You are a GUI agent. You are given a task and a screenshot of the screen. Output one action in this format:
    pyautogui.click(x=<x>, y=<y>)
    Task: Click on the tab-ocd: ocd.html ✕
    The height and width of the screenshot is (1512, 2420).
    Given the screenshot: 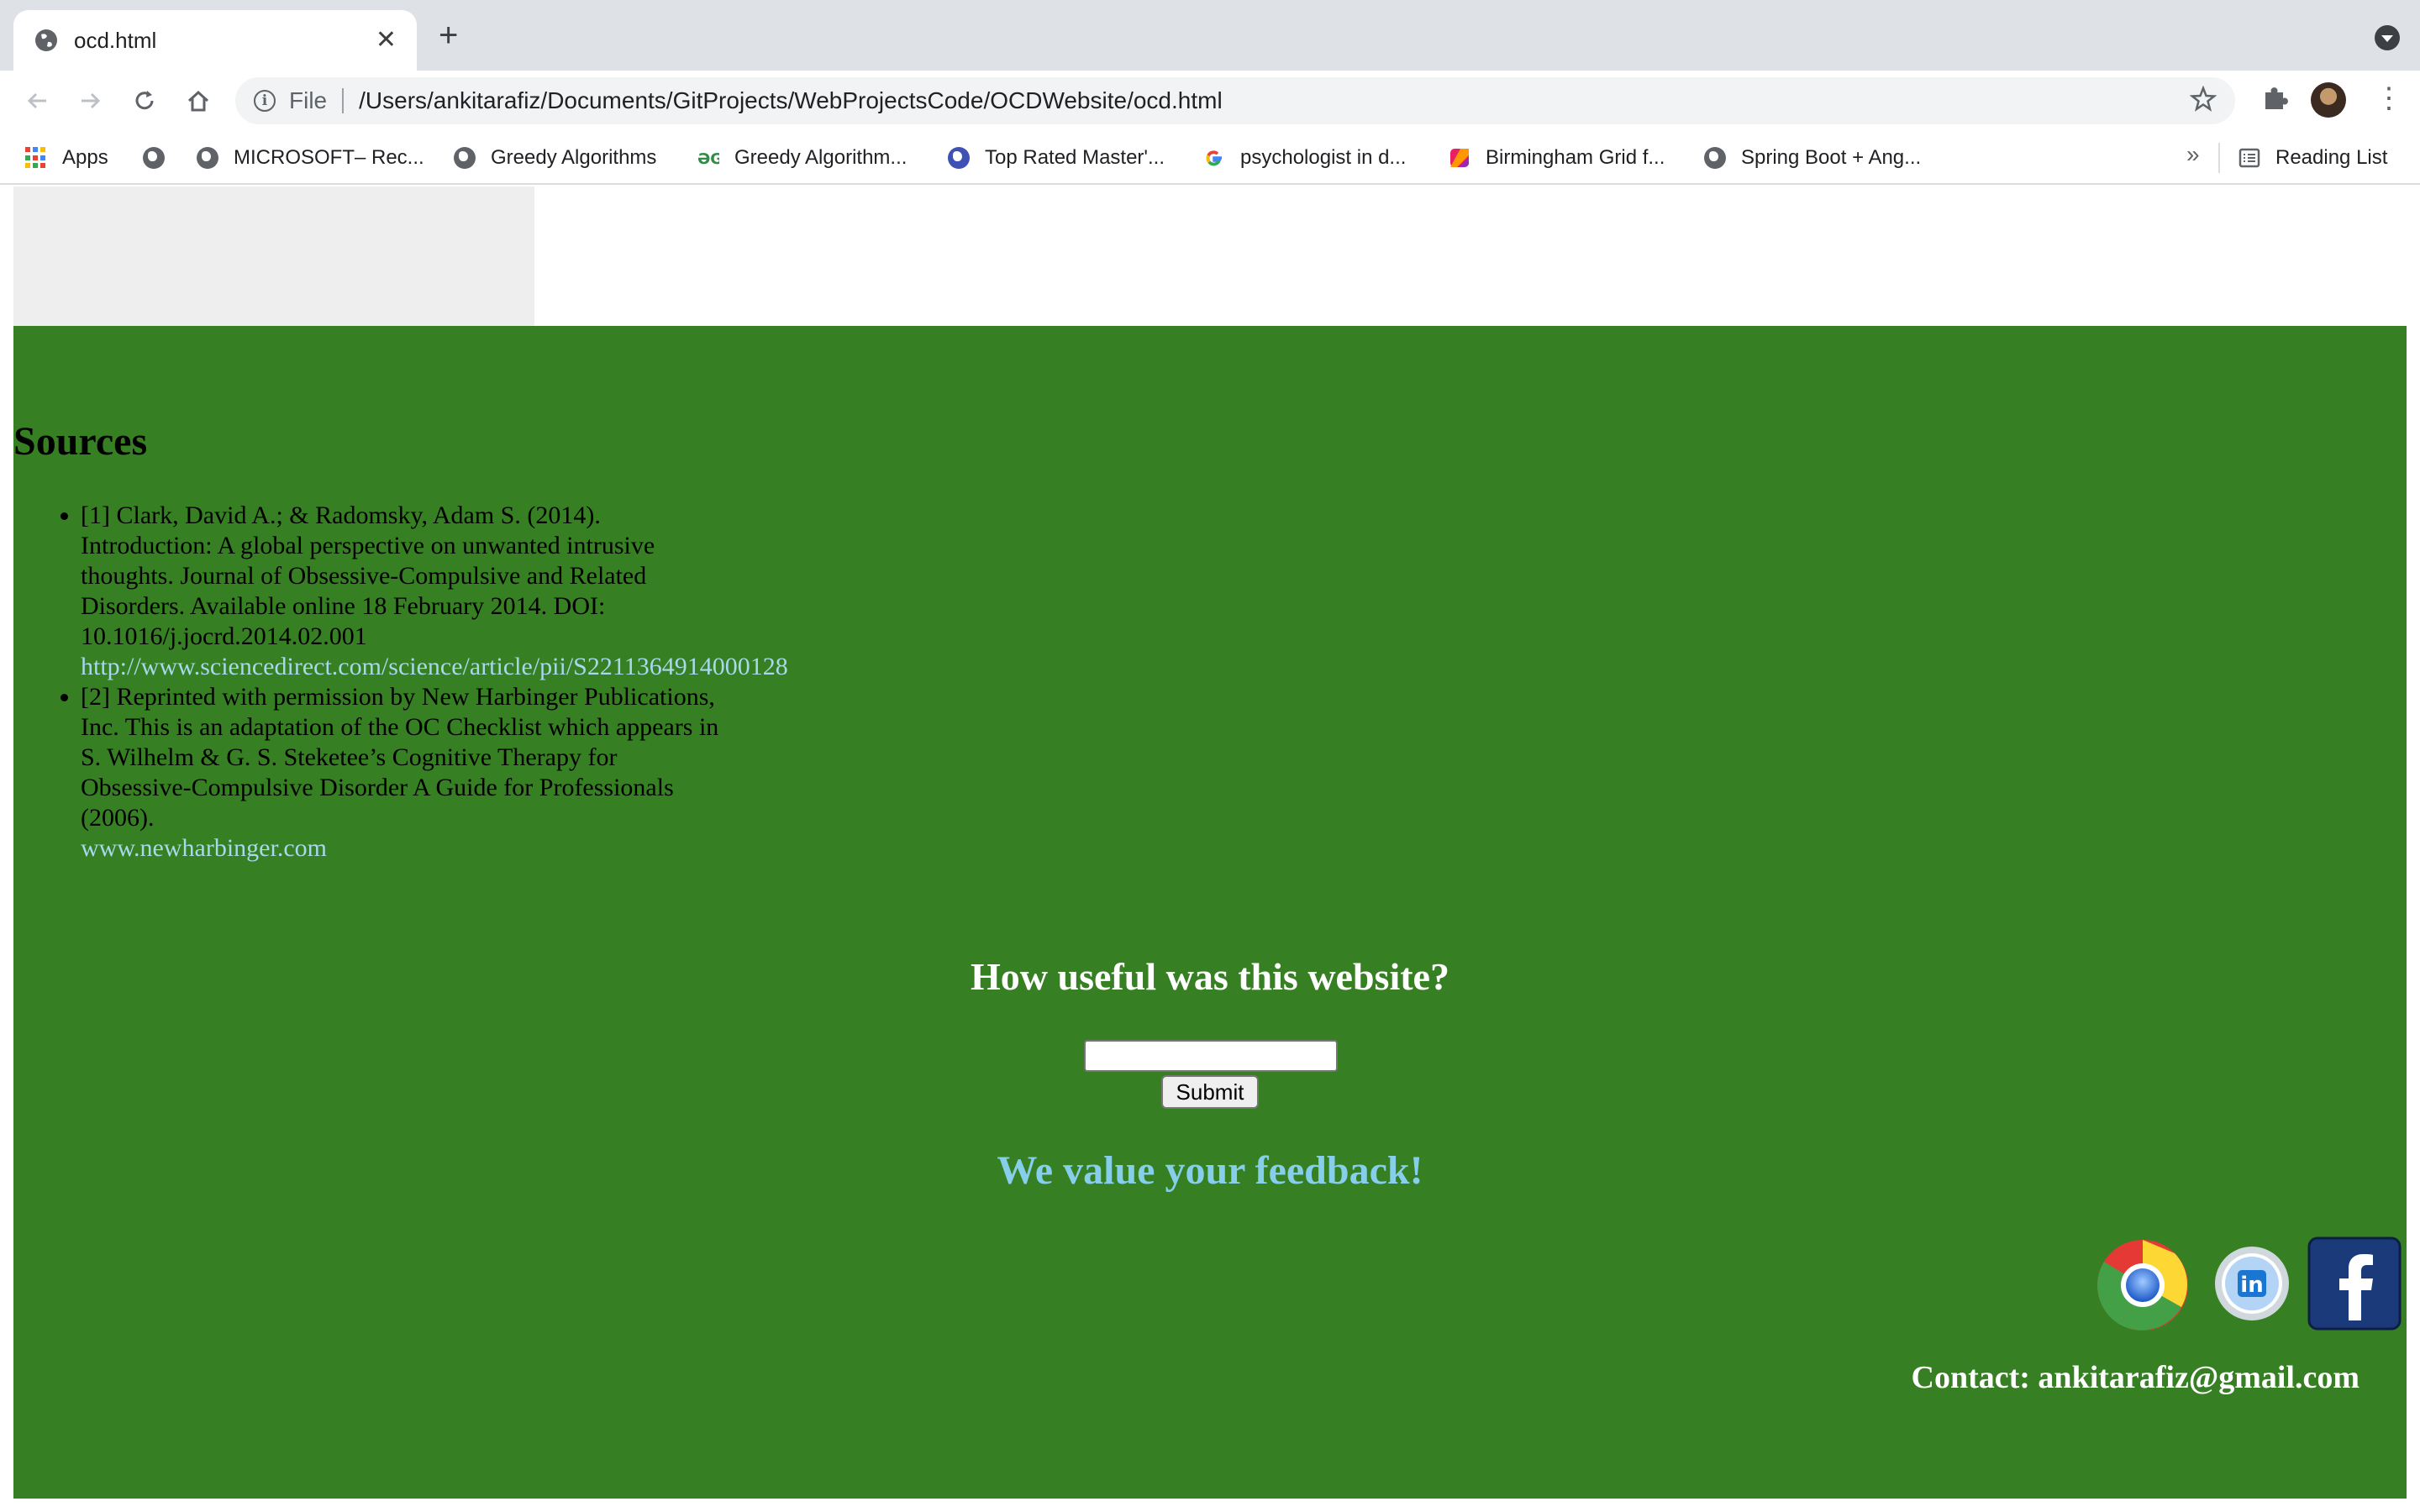 What is the action you would take?
    pyautogui.click(x=215, y=40)
    